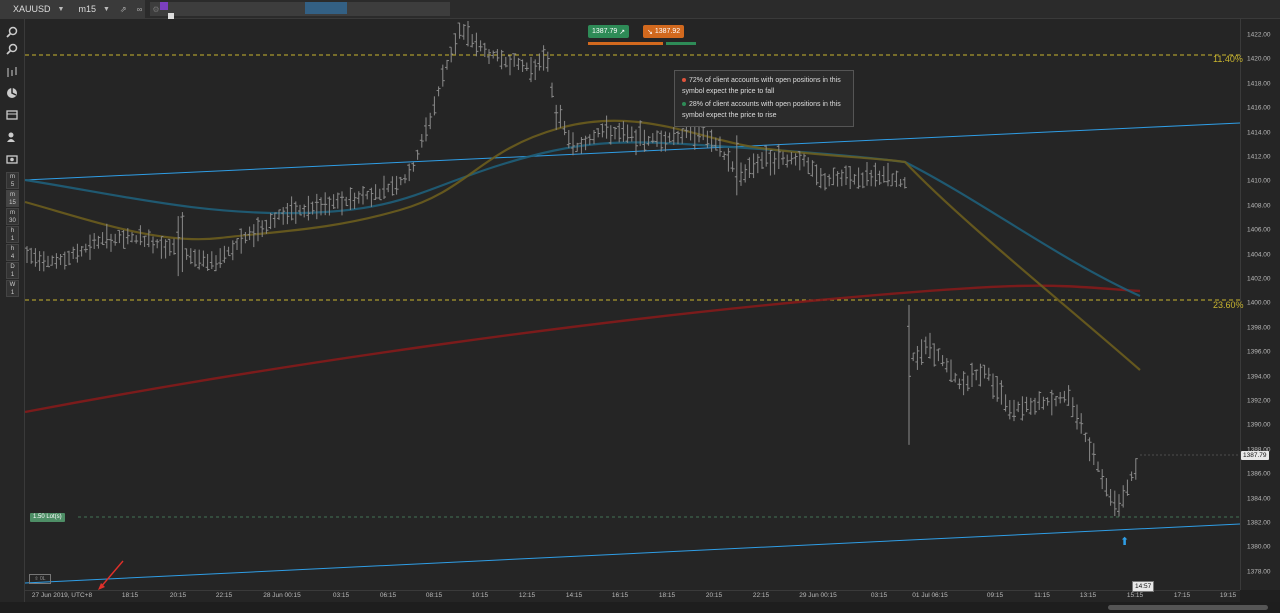 This screenshot has width=1280, height=613. What do you see at coordinates (1135, 595) in the screenshot?
I see `time-tick: 15:15` at bounding box center [1135, 595].